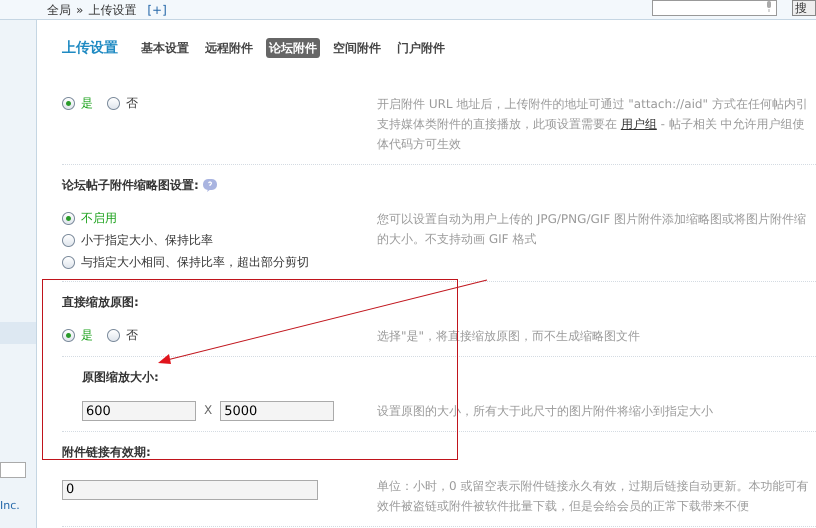 The height and width of the screenshot is (528, 816). What do you see at coordinates (421, 48) in the screenshot?
I see `tab: 门户附件` at bounding box center [421, 48].